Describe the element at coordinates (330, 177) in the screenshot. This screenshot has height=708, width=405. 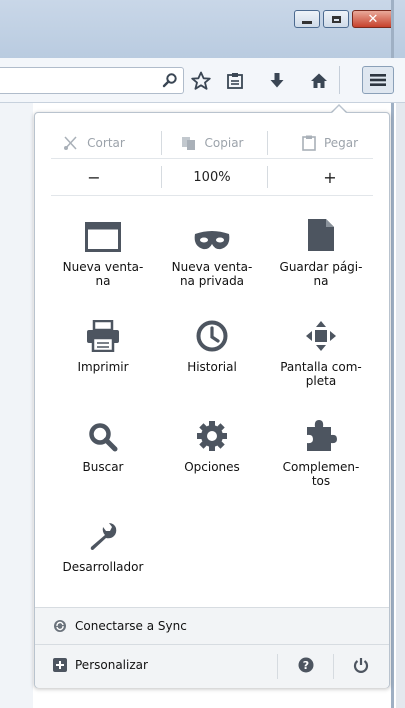
I see `zoom-in-button: +` at that location.